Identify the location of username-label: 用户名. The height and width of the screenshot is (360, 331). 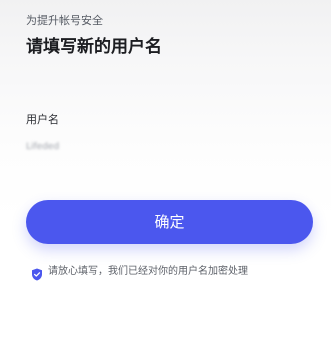
(42, 119).